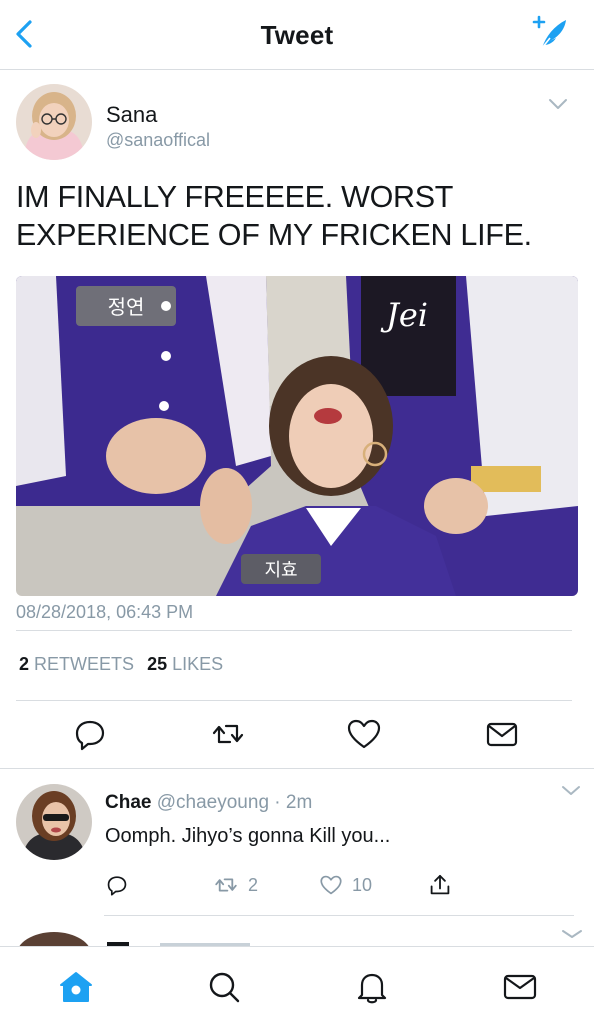  I want to click on reply-avatar, so click(54, 822).